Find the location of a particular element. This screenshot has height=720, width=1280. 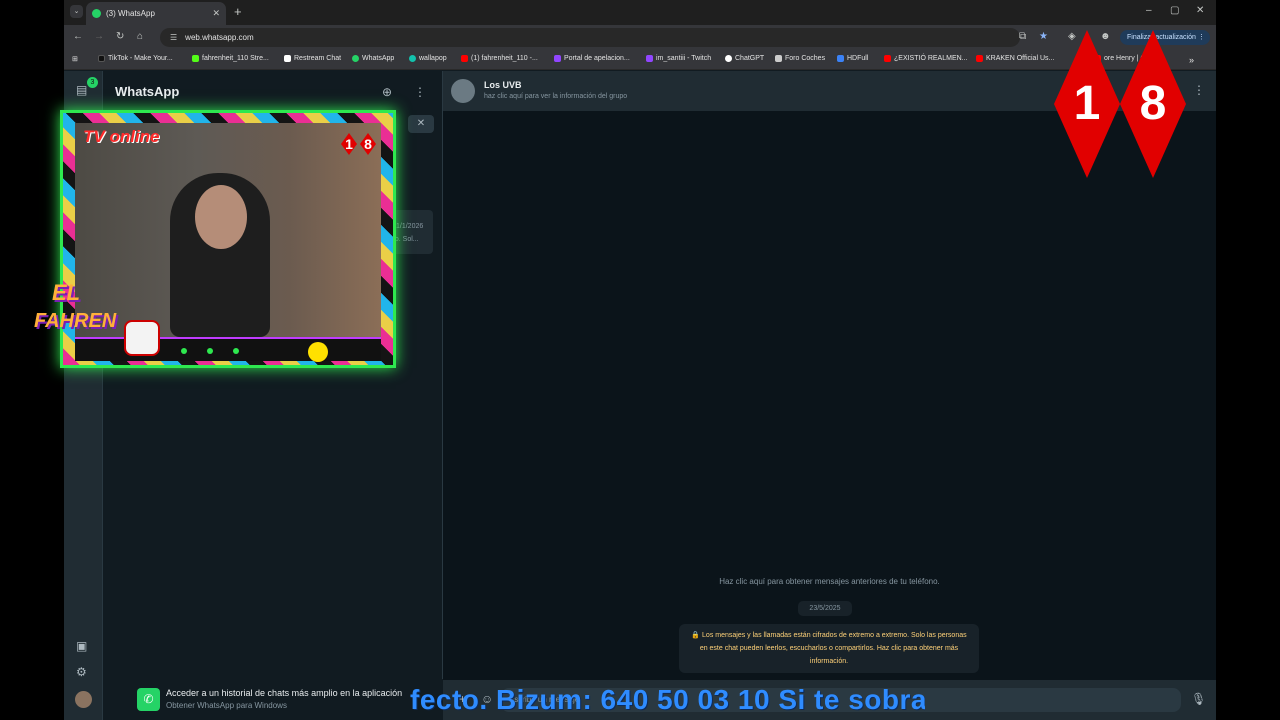

chat-menu-kebab-icon: ⋮ is located at coordinates (1199, 90).